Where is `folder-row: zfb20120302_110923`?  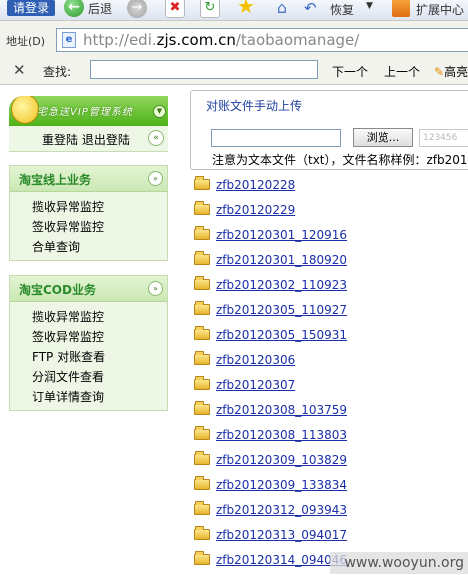 folder-row: zfb20120302_110923 is located at coordinates (324, 285).